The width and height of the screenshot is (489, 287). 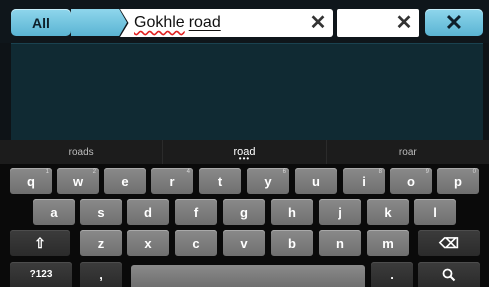 I want to click on search-word-composing: road, so click(x=204, y=22).